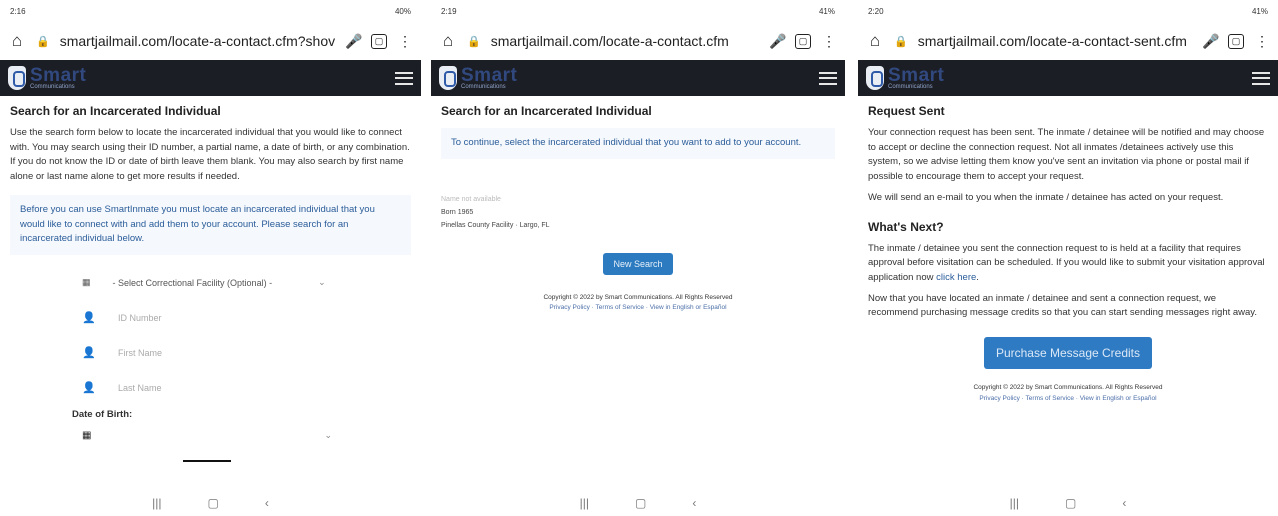 The image size is (1278, 516). Describe the element at coordinates (876, 11) in the screenshot. I see `status-time: 2:20` at that location.